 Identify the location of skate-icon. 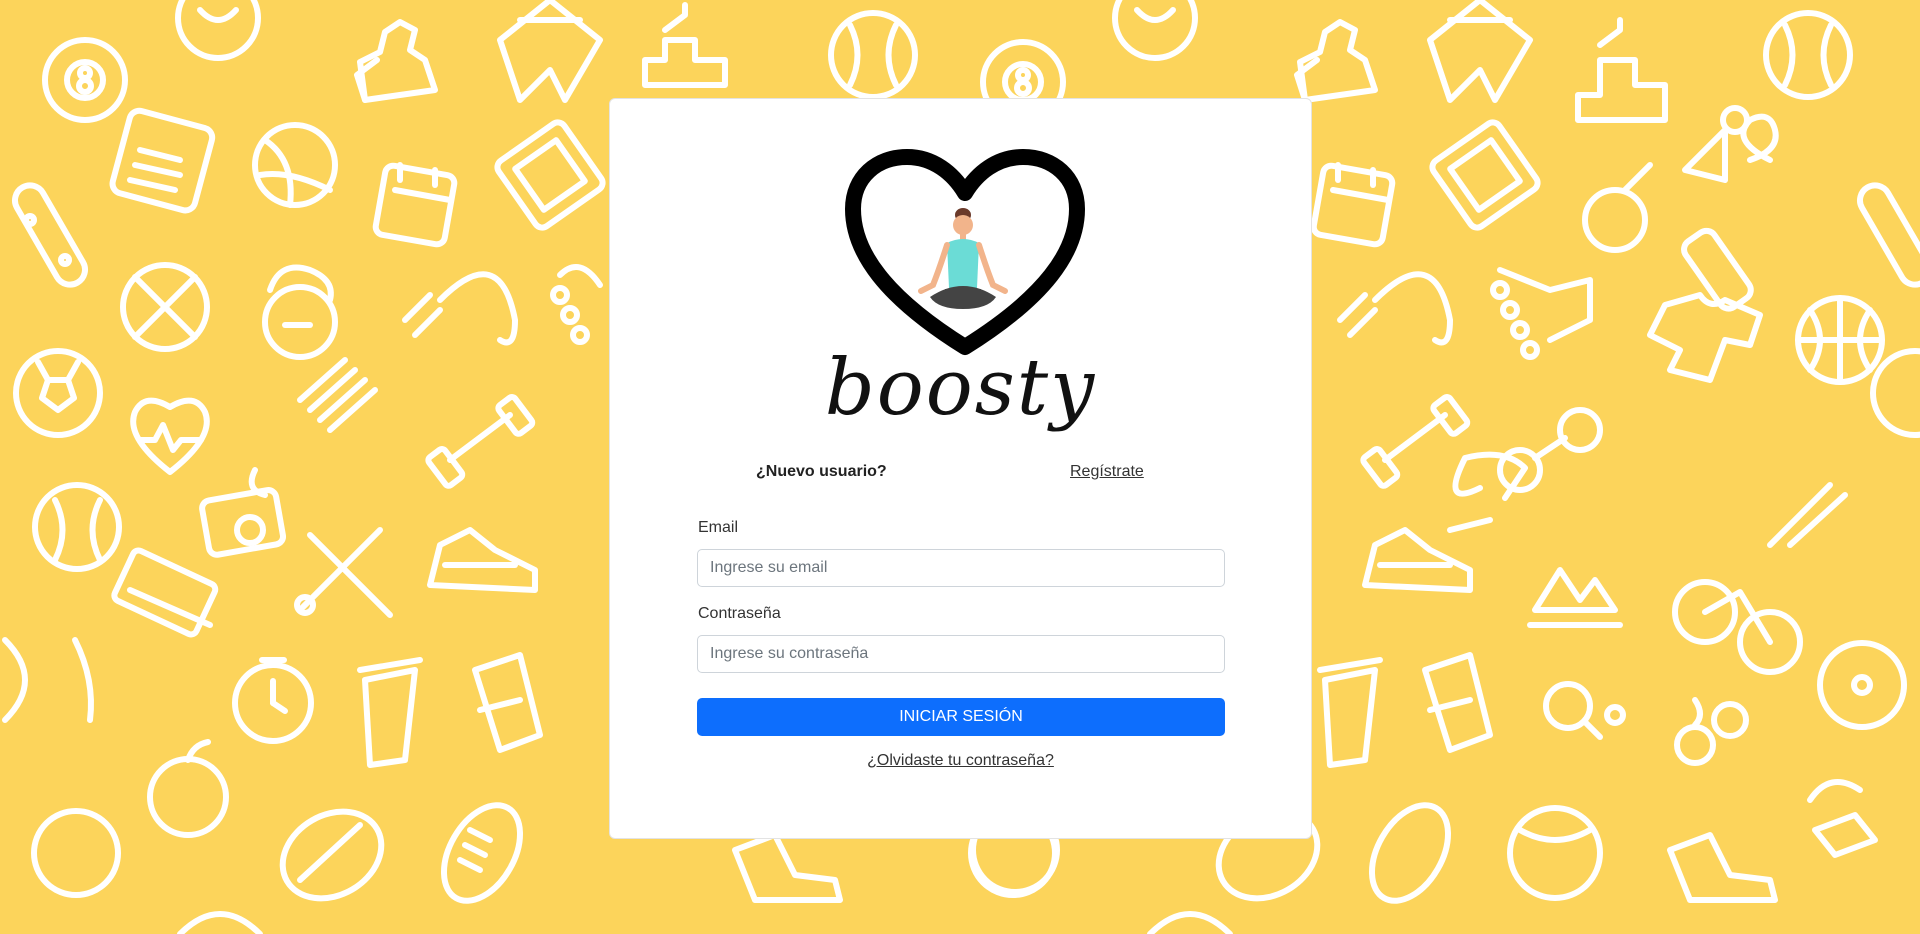
(1487, 492).